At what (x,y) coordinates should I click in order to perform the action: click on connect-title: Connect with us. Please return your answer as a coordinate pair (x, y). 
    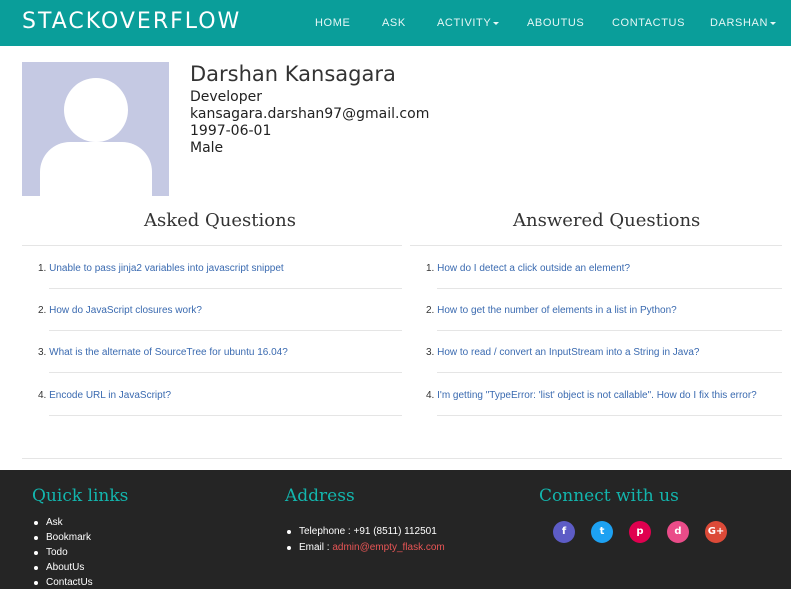
    Looking at the image, I should click on (609, 496).